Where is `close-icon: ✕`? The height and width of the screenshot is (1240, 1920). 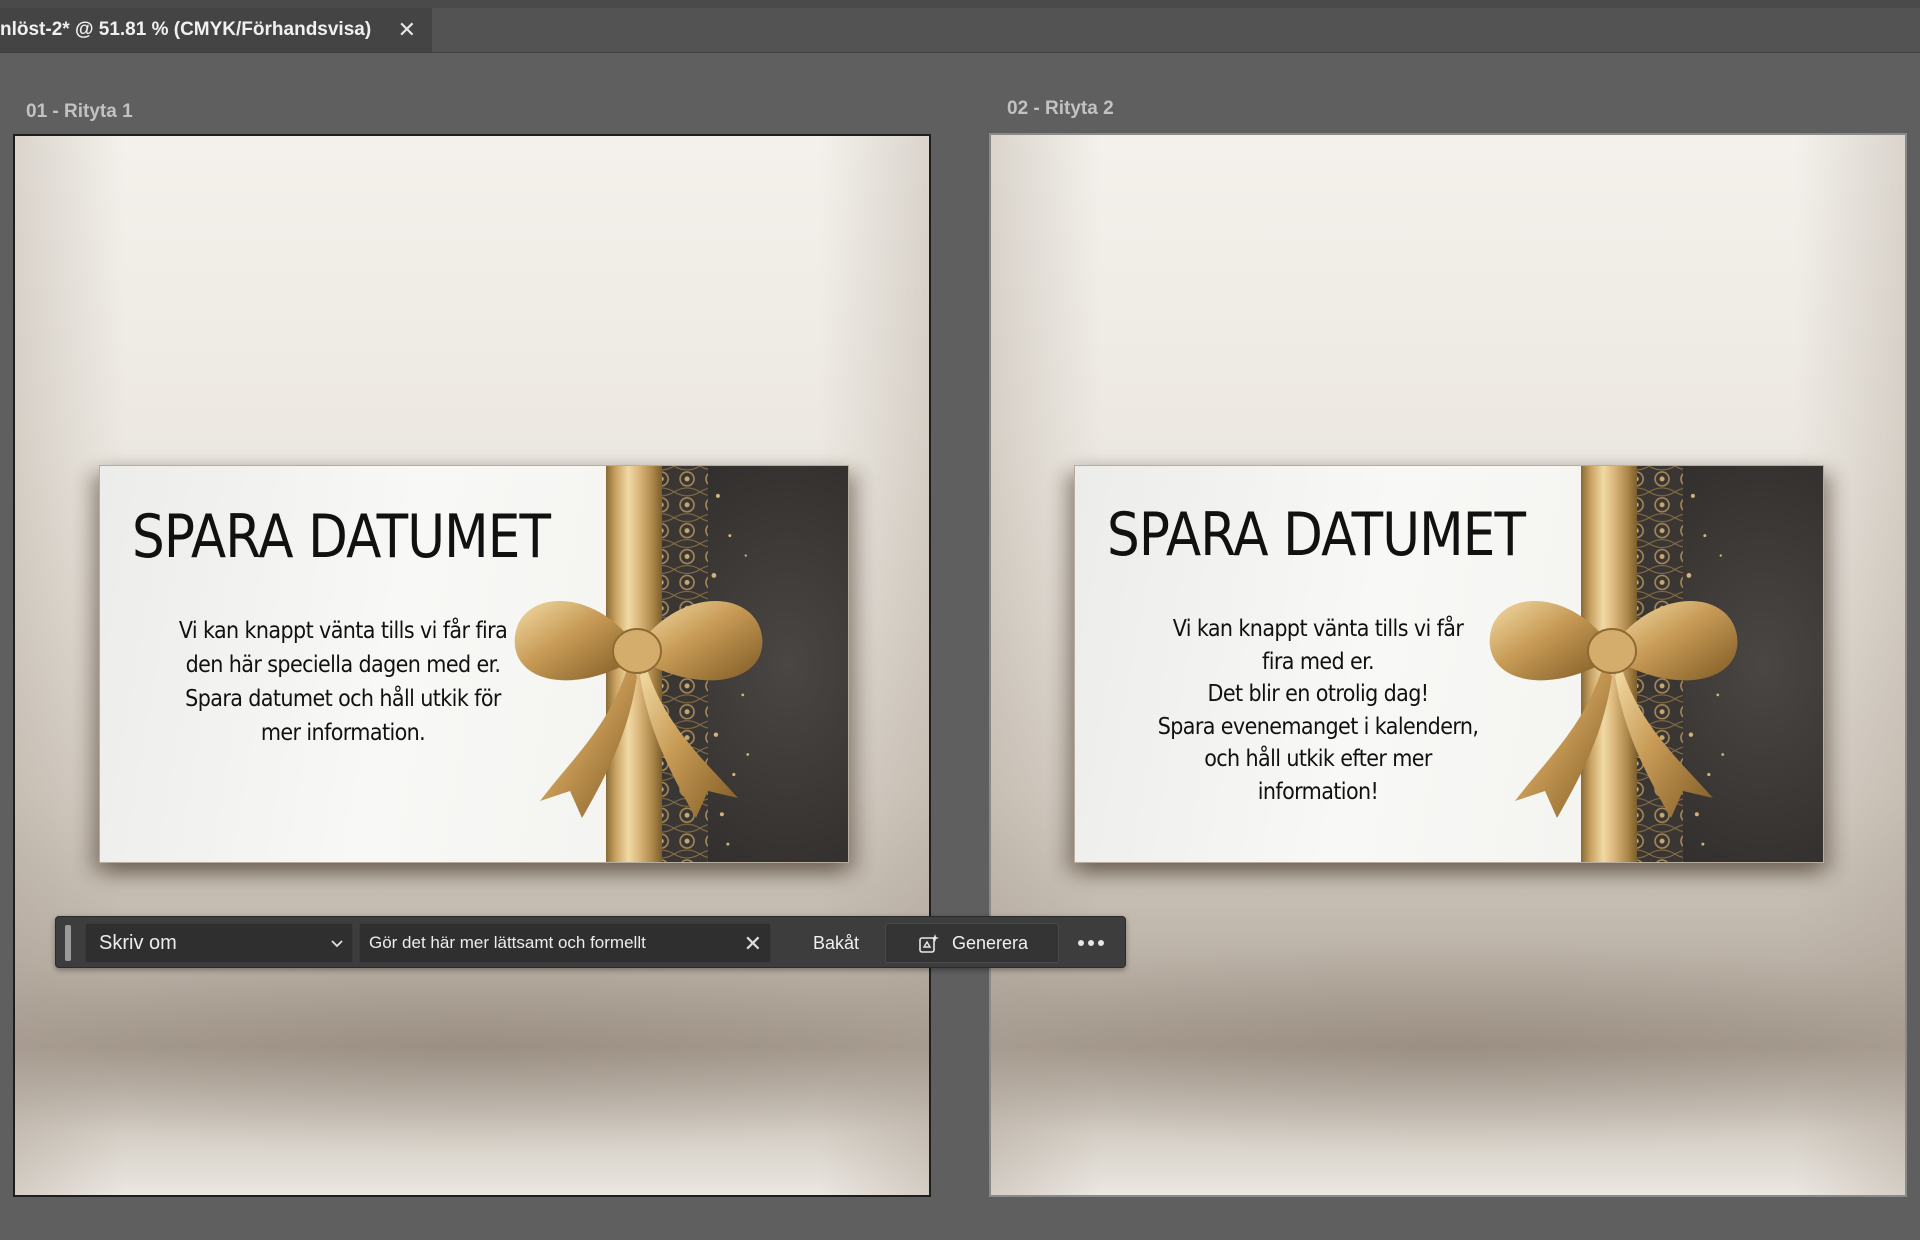 close-icon: ✕ is located at coordinates (407, 30).